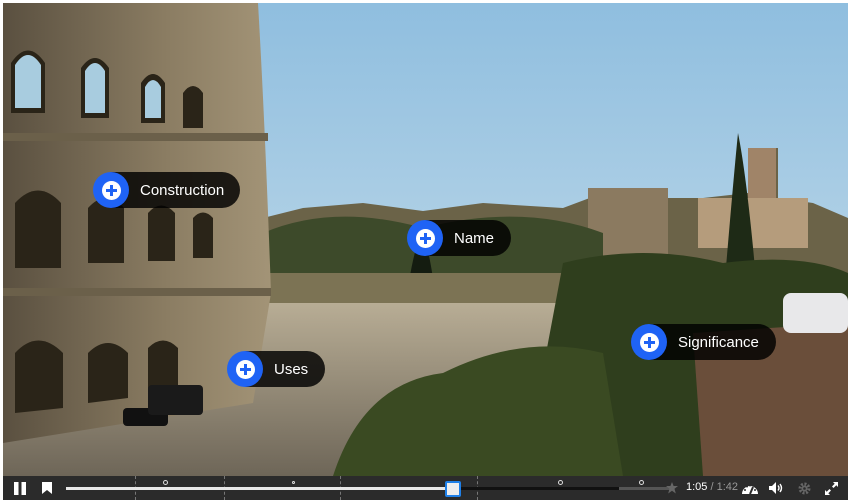 This screenshot has width=850, height=503. I want to click on settings-button, so click(804, 488).